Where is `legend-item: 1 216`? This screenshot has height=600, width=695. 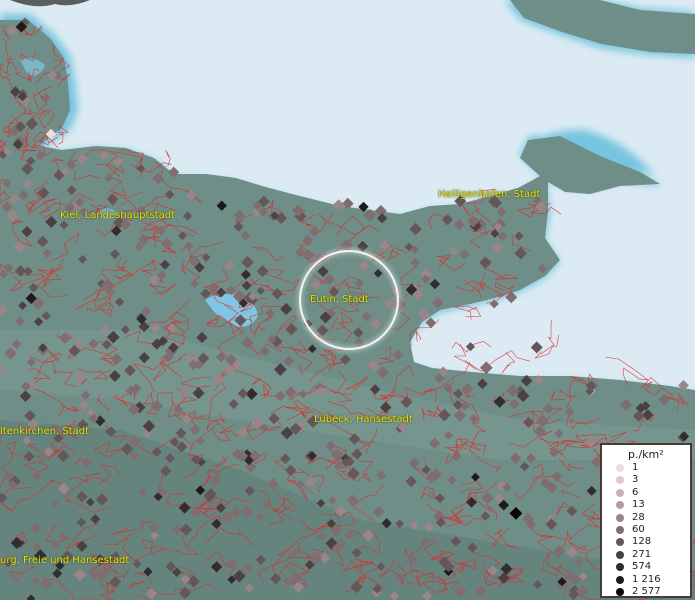 legend-item: 1 216 is located at coordinates (638, 579).